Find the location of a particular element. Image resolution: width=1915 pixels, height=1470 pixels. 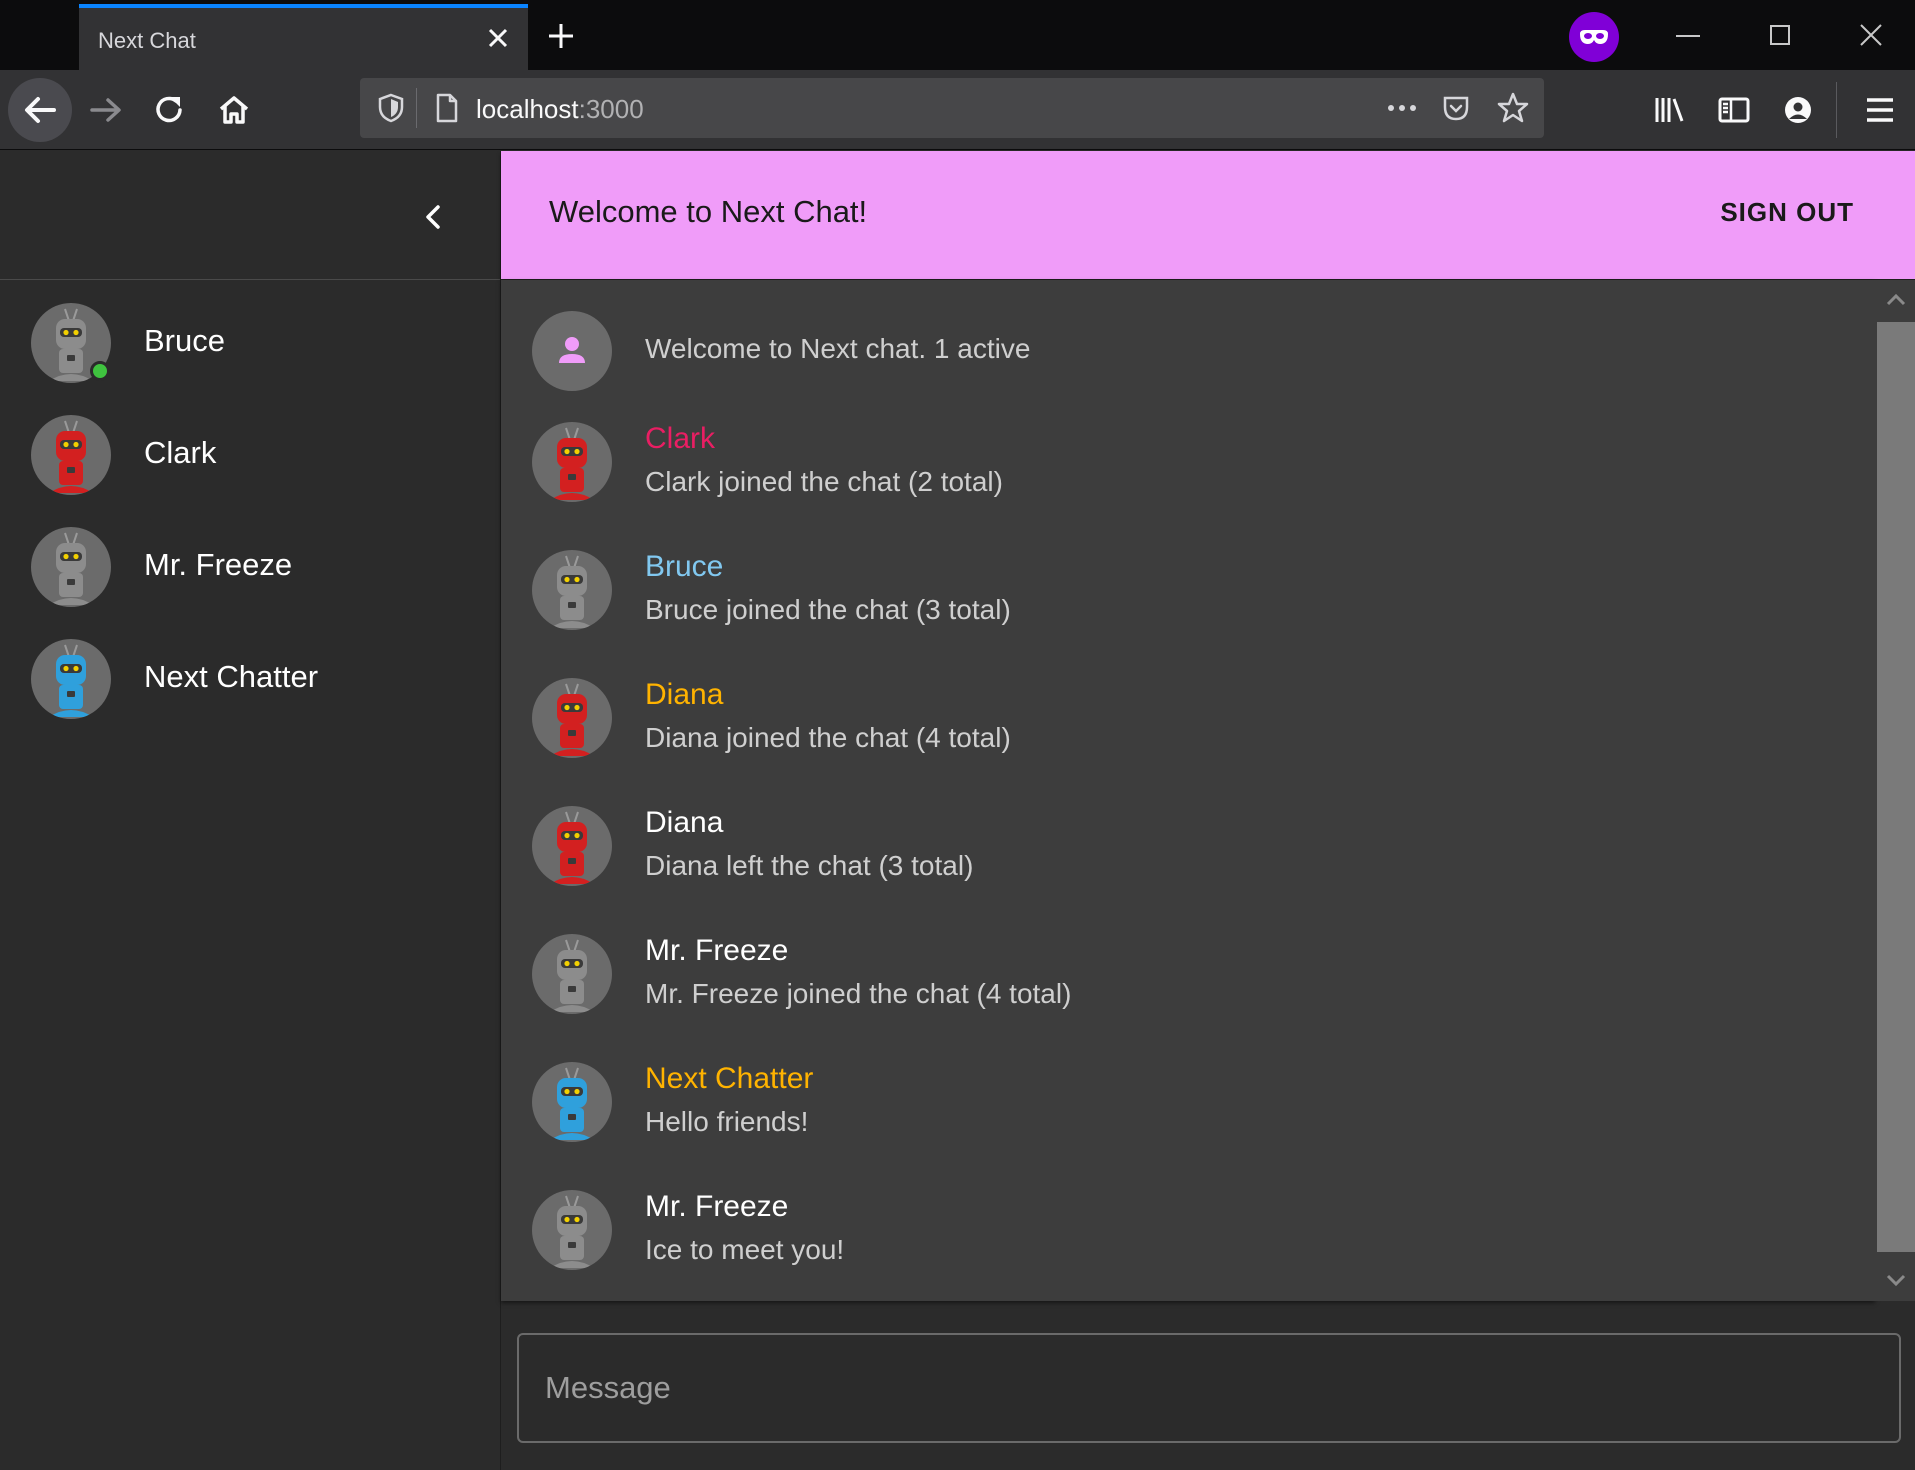

message-author: Clark is located at coordinates (680, 438).